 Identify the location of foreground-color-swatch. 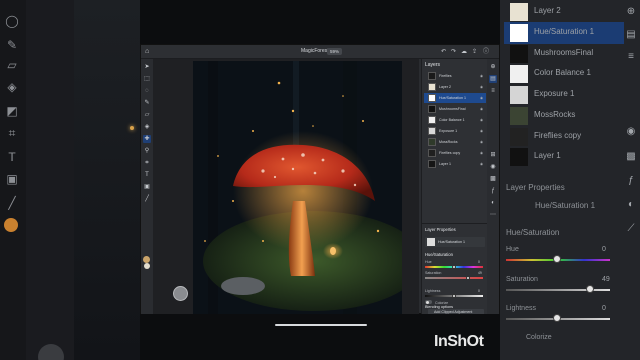
(146, 259).